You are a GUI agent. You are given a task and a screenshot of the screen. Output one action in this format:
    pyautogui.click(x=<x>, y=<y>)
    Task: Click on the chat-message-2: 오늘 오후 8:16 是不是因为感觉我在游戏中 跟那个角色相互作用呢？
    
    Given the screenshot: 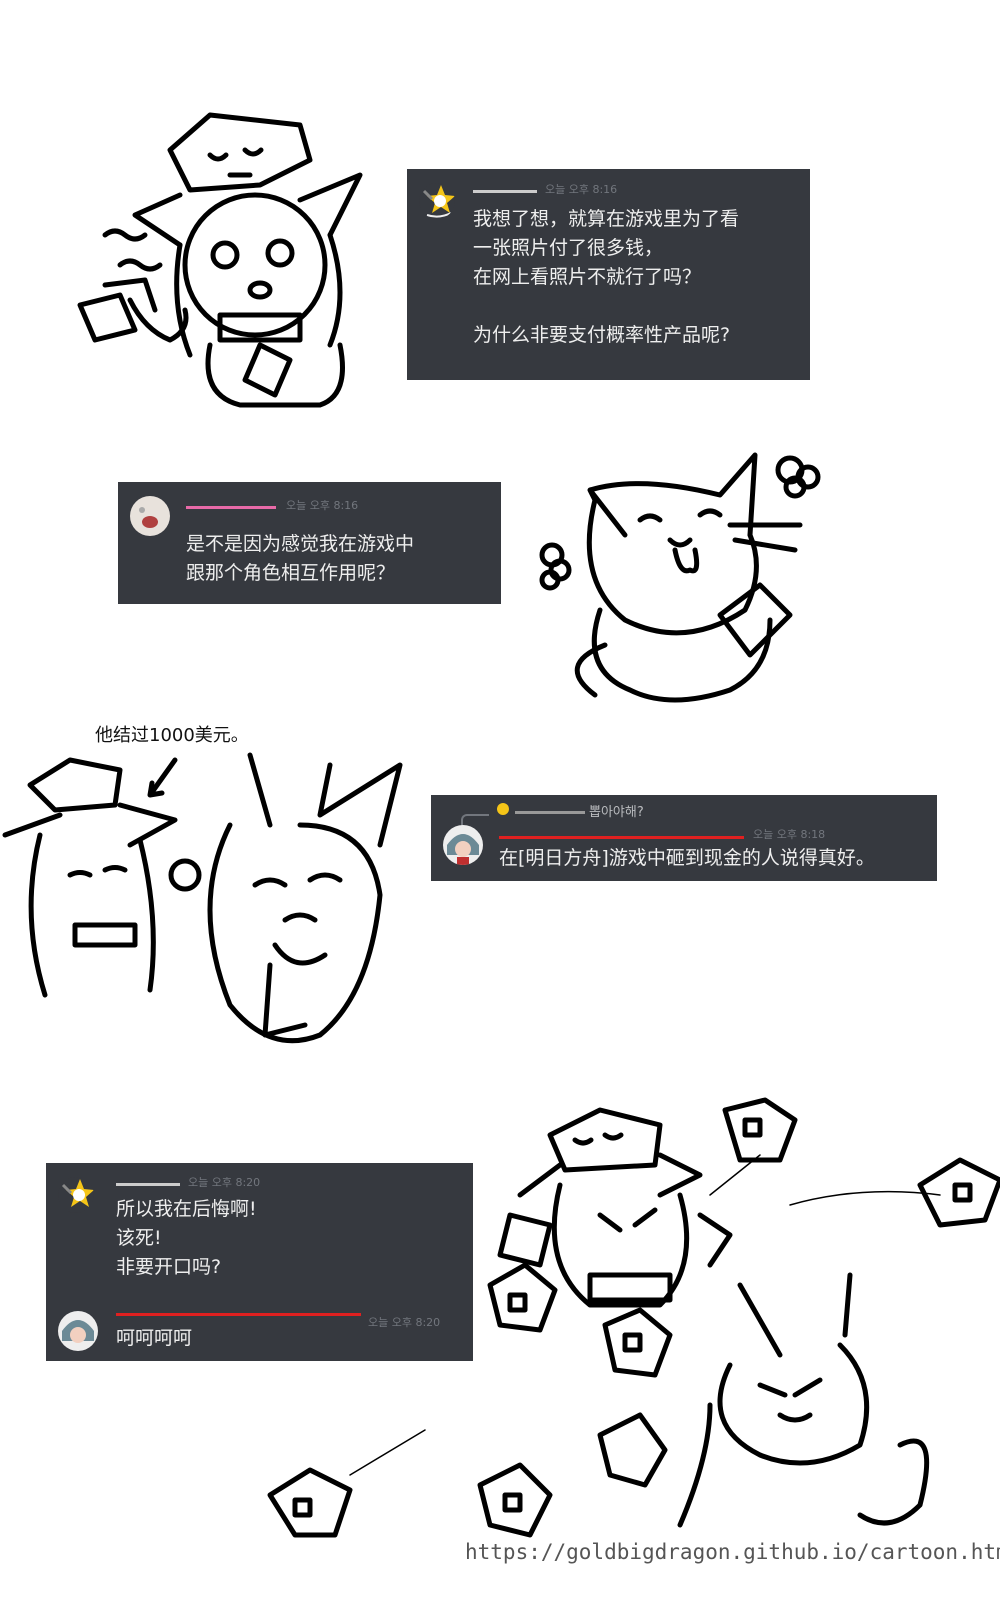 What is the action you would take?
    pyautogui.click(x=309, y=543)
    